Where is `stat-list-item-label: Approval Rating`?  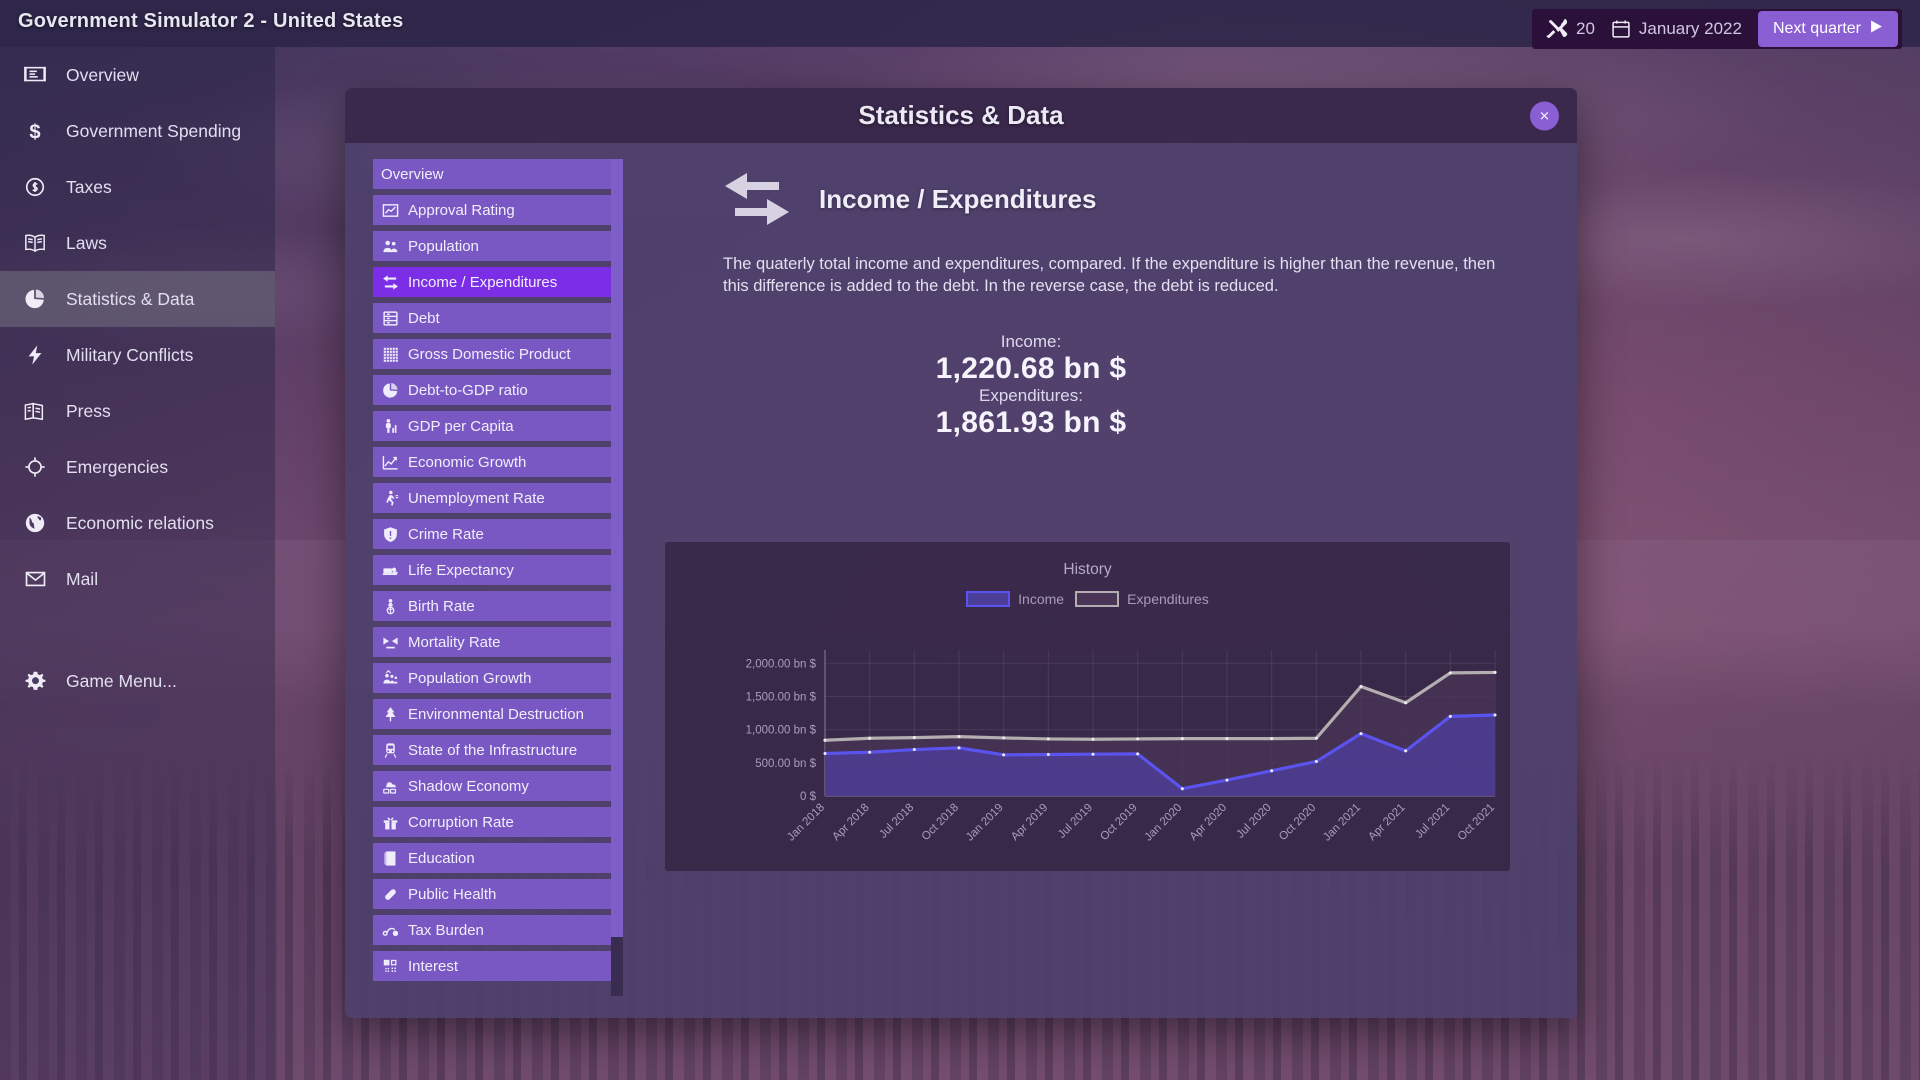 stat-list-item-label: Approval Rating is located at coordinates (461, 210).